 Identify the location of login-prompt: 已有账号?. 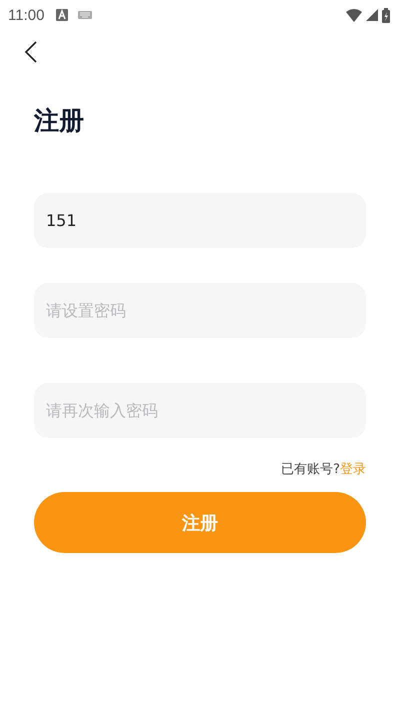
(310, 469).